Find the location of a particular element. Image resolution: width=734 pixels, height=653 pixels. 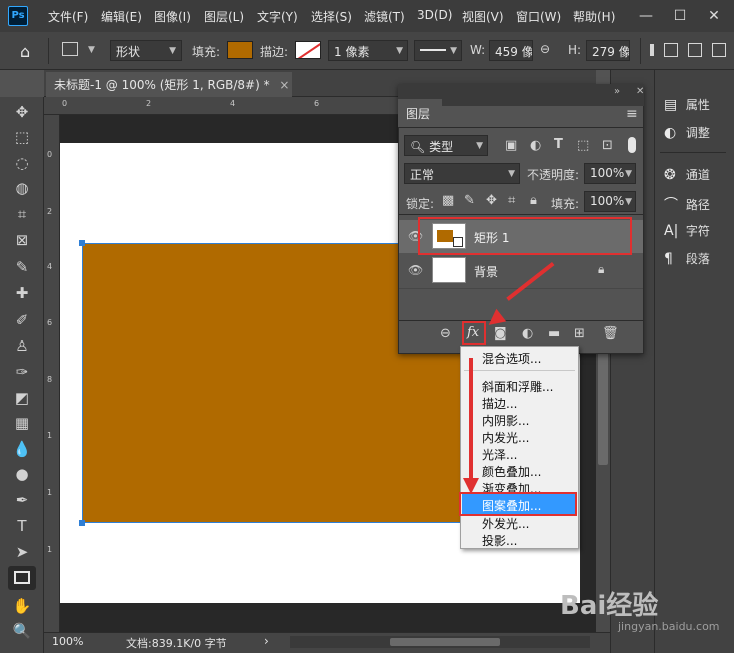

minimize-button: — is located at coordinates (646, 16).